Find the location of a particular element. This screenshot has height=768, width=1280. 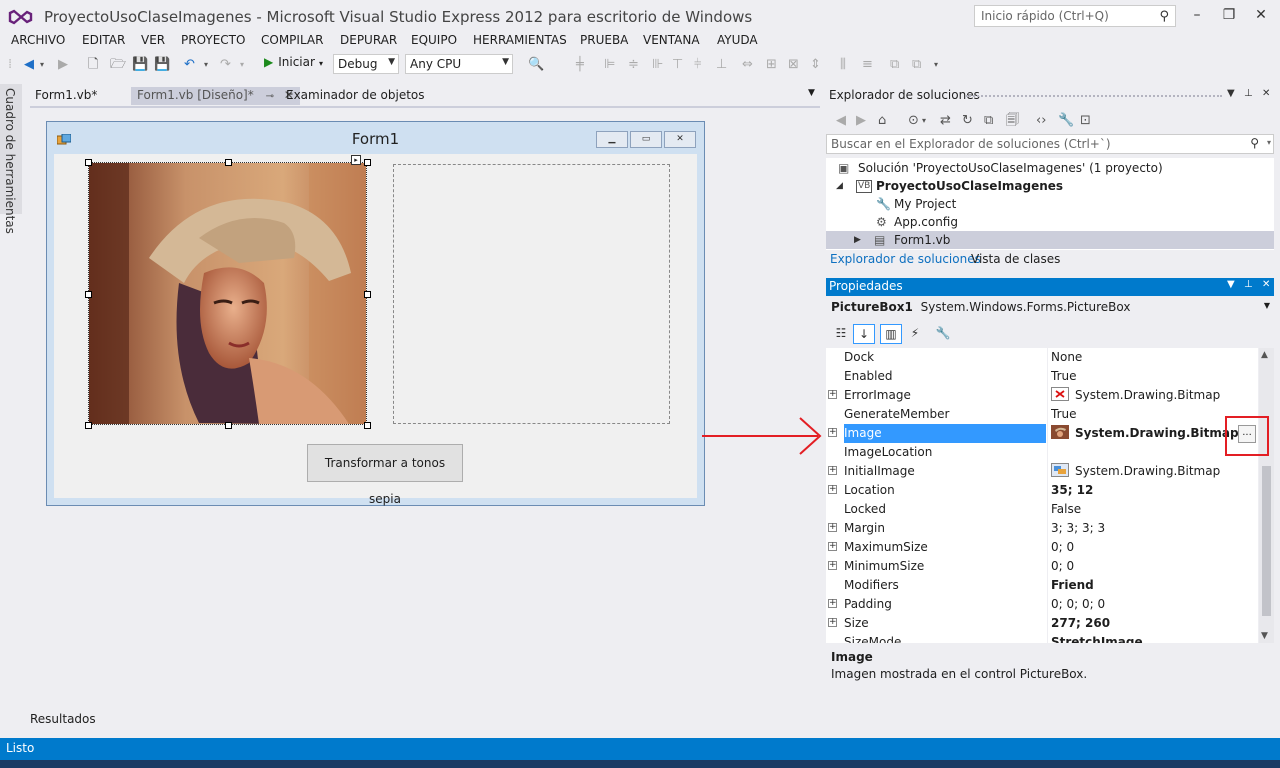

menu-ver: VER is located at coordinates (153, 40).